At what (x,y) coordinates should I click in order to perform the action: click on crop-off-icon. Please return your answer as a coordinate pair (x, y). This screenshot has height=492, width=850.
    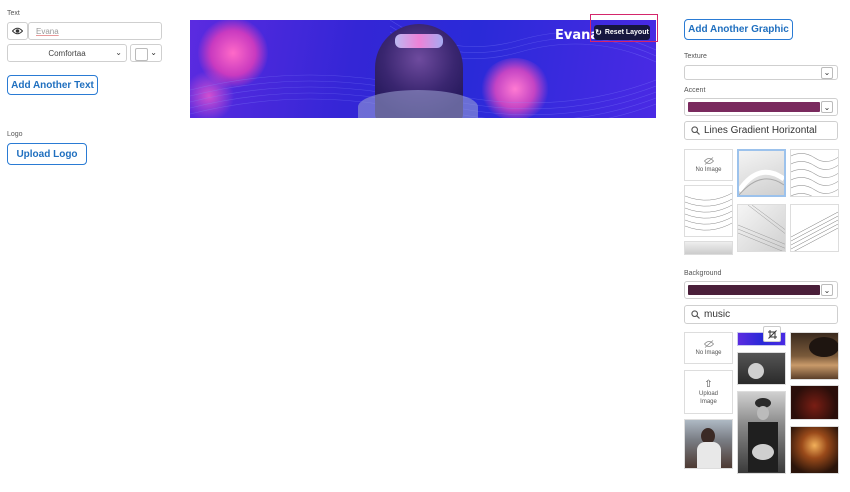
    Looking at the image, I should click on (772, 334).